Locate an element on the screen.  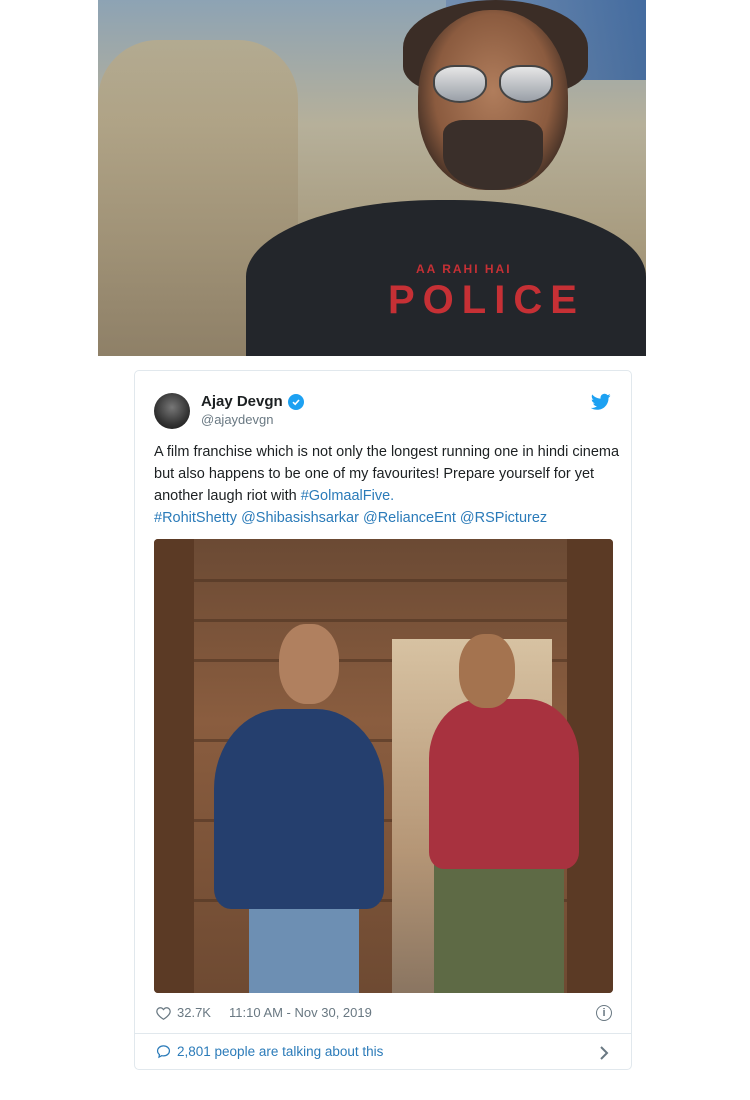
tweet-meta: 32.7K 11:10 AM - Nov 30, 2019 is located at coordinates (264, 1012).